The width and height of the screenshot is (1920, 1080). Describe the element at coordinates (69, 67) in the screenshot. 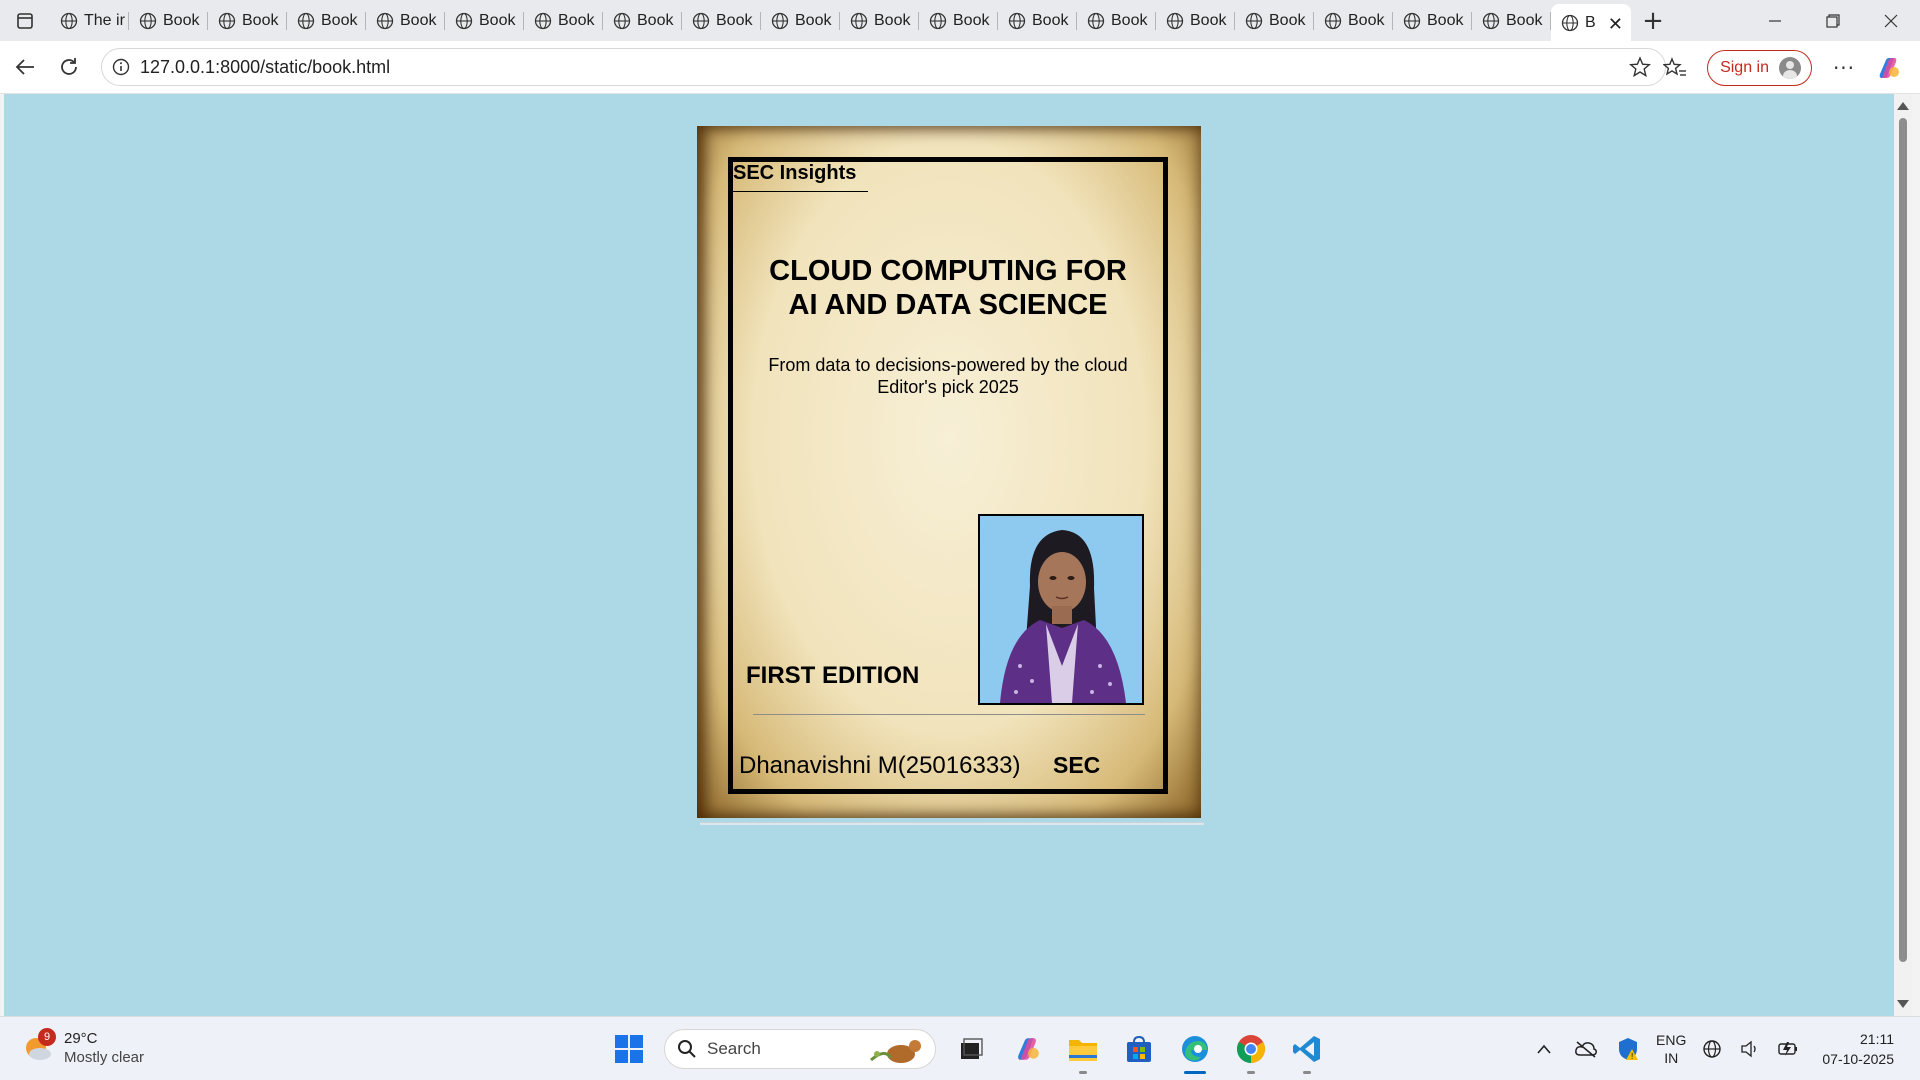

I see `refresh-button` at that location.